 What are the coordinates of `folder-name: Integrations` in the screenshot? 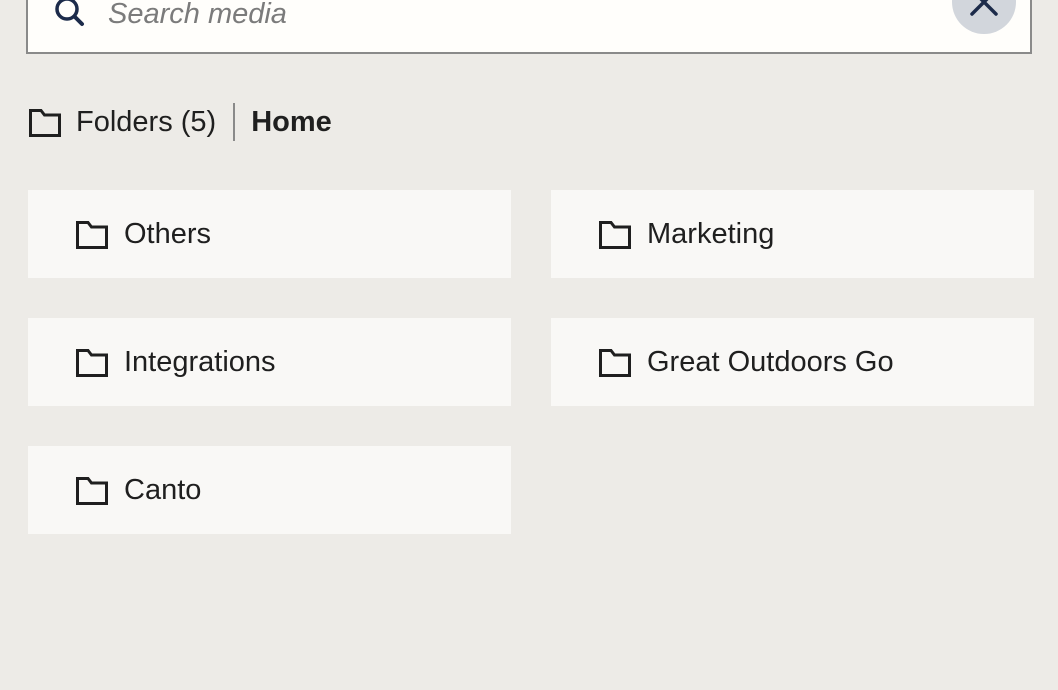 It's located at (200, 361).